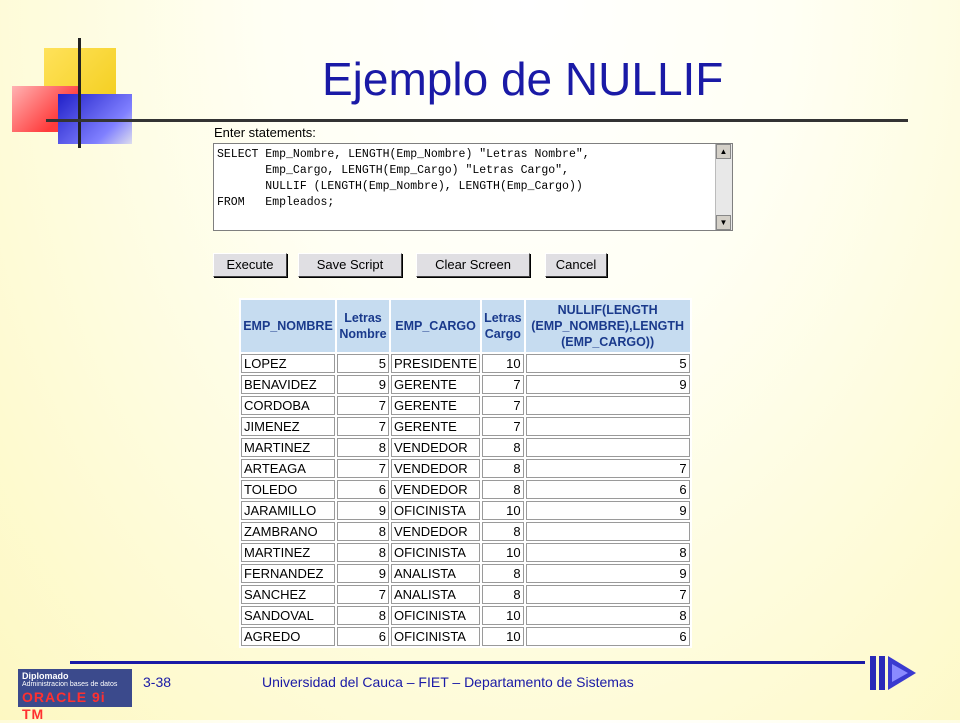  Describe the element at coordinates (436, 326) in the screenshot. I see `column-header: EMP_CARGO` at that location.